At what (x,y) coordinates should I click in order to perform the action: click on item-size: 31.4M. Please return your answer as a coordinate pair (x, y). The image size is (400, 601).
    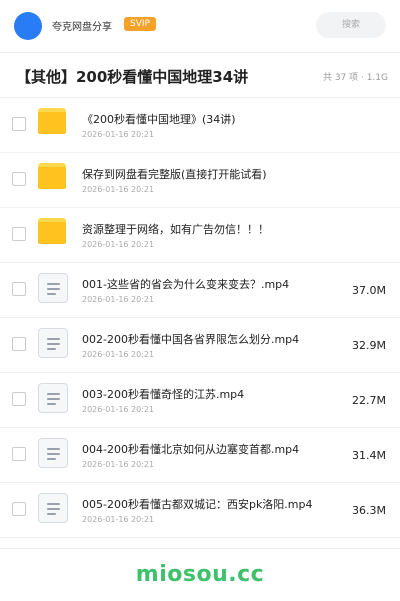
    Looking at the image, I should click on (369, 455).